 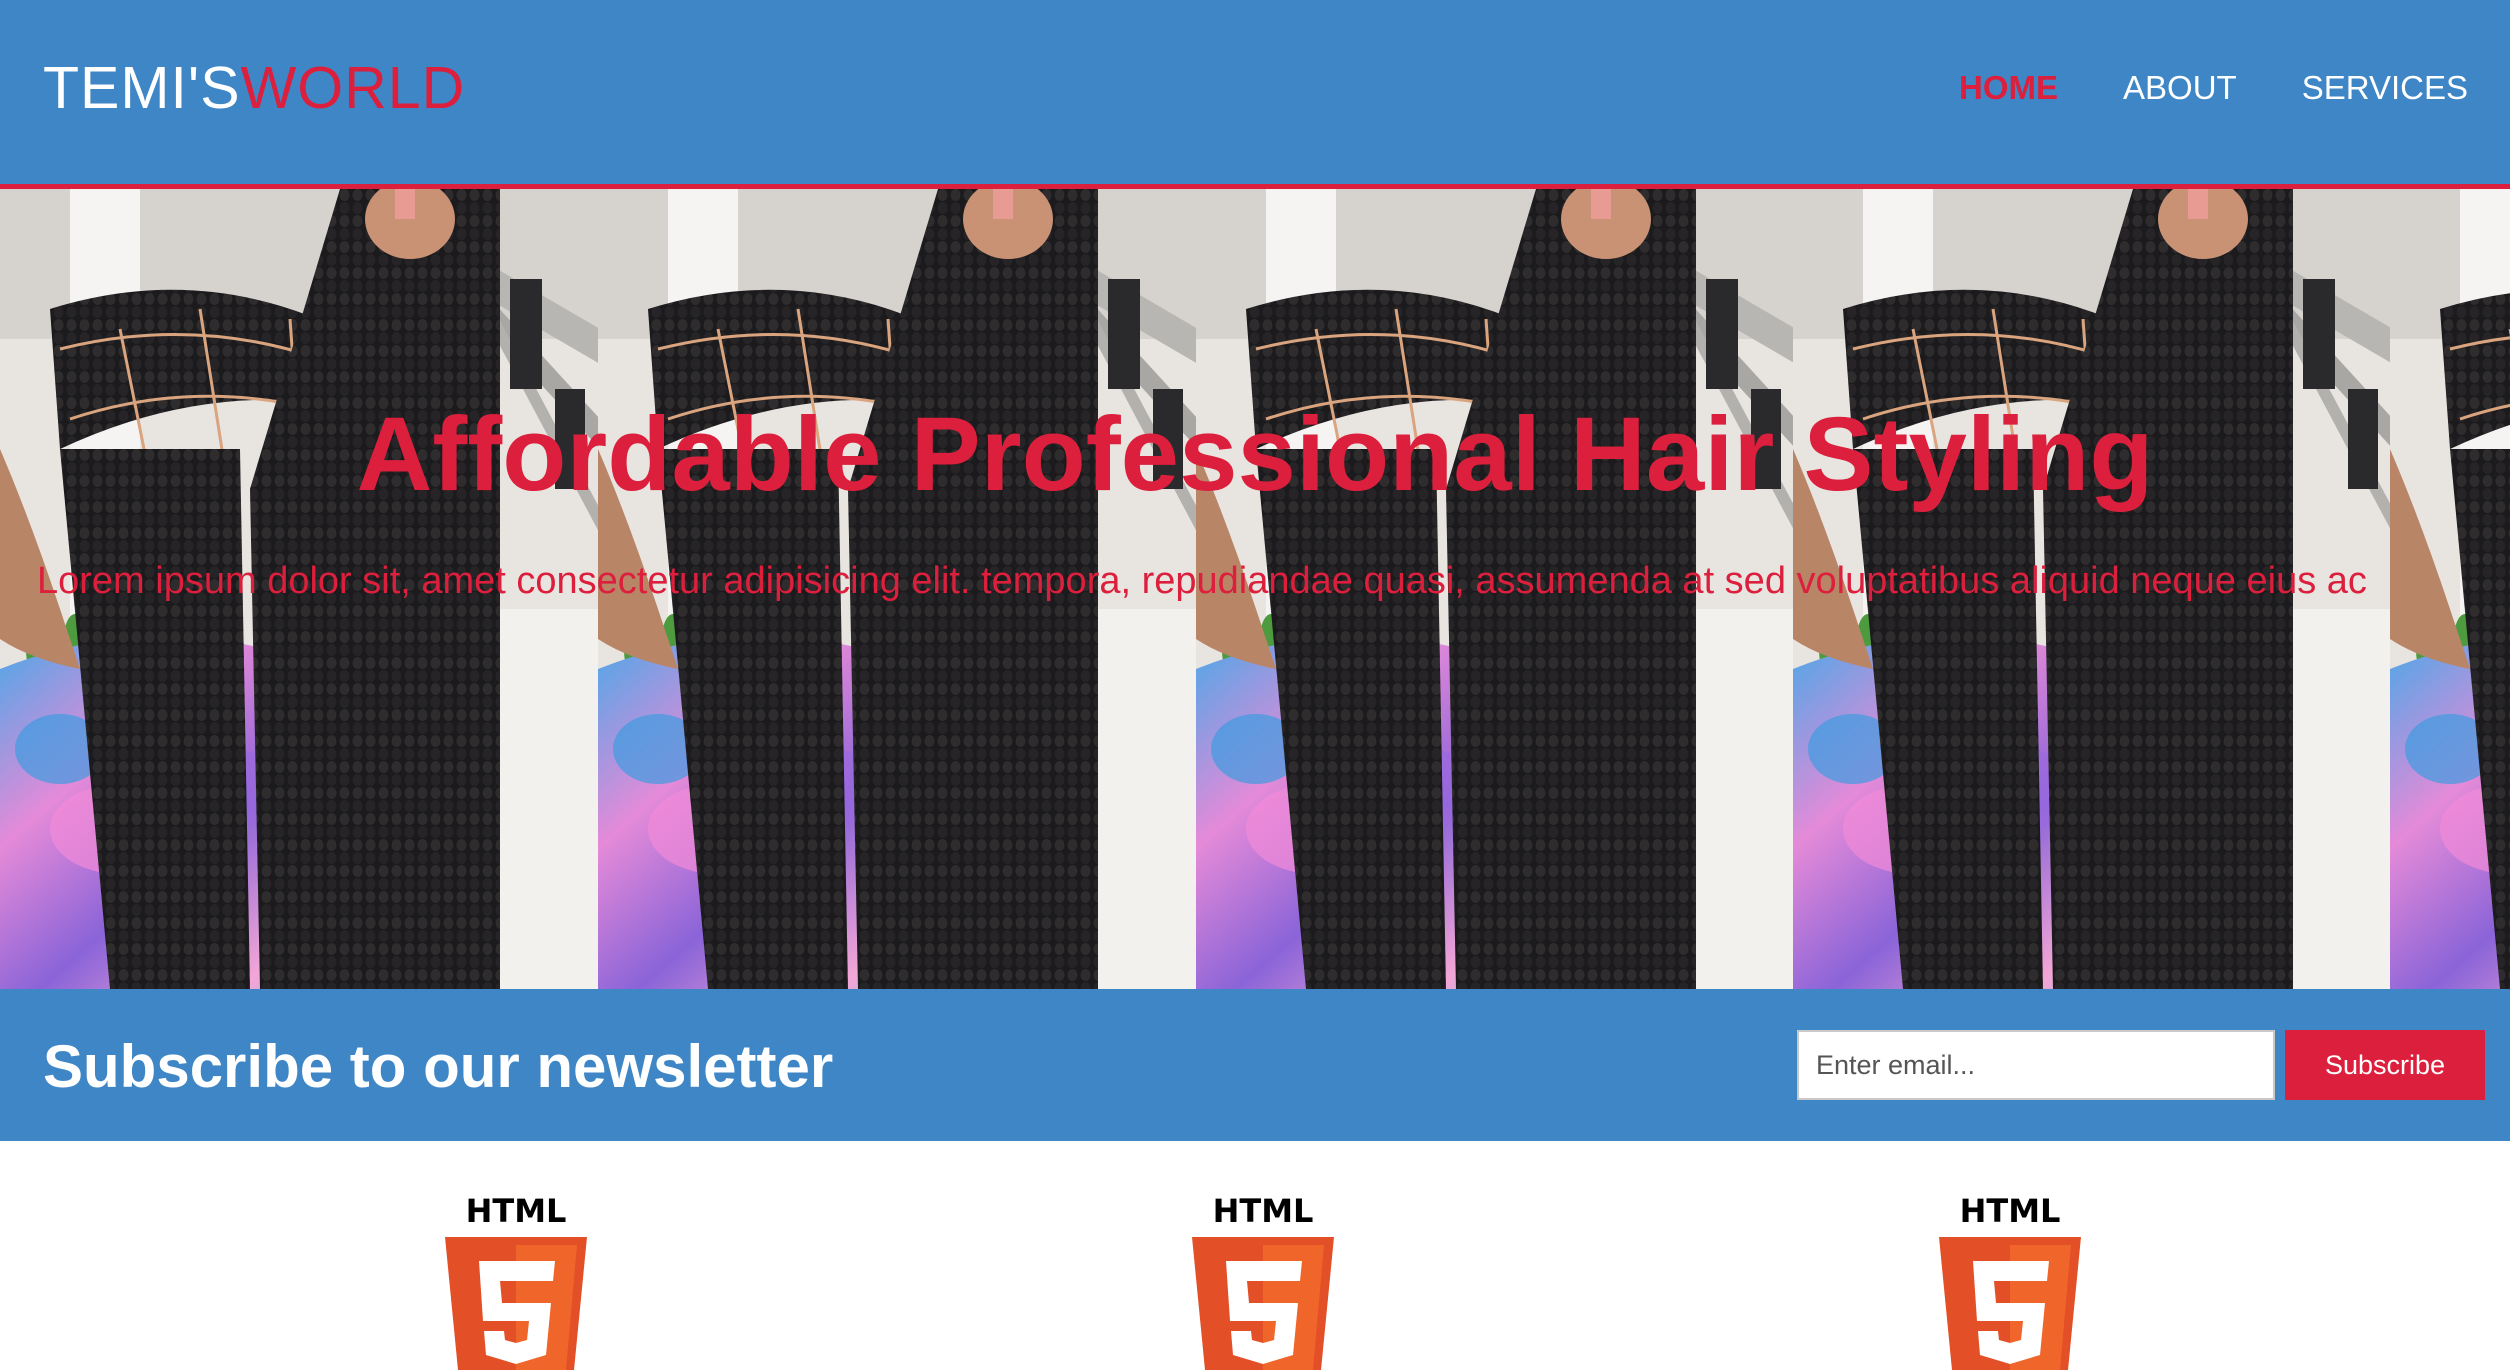 What do you see at coordinates (2385, 1065) in the screenshot?
I see `subscribe-button: Subscribe` at bounding box center [2385, 1065].